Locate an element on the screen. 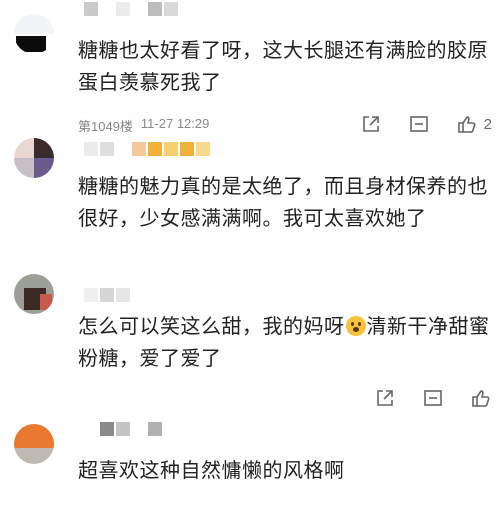  like-count: 2 is located at coordinates (487, 124).